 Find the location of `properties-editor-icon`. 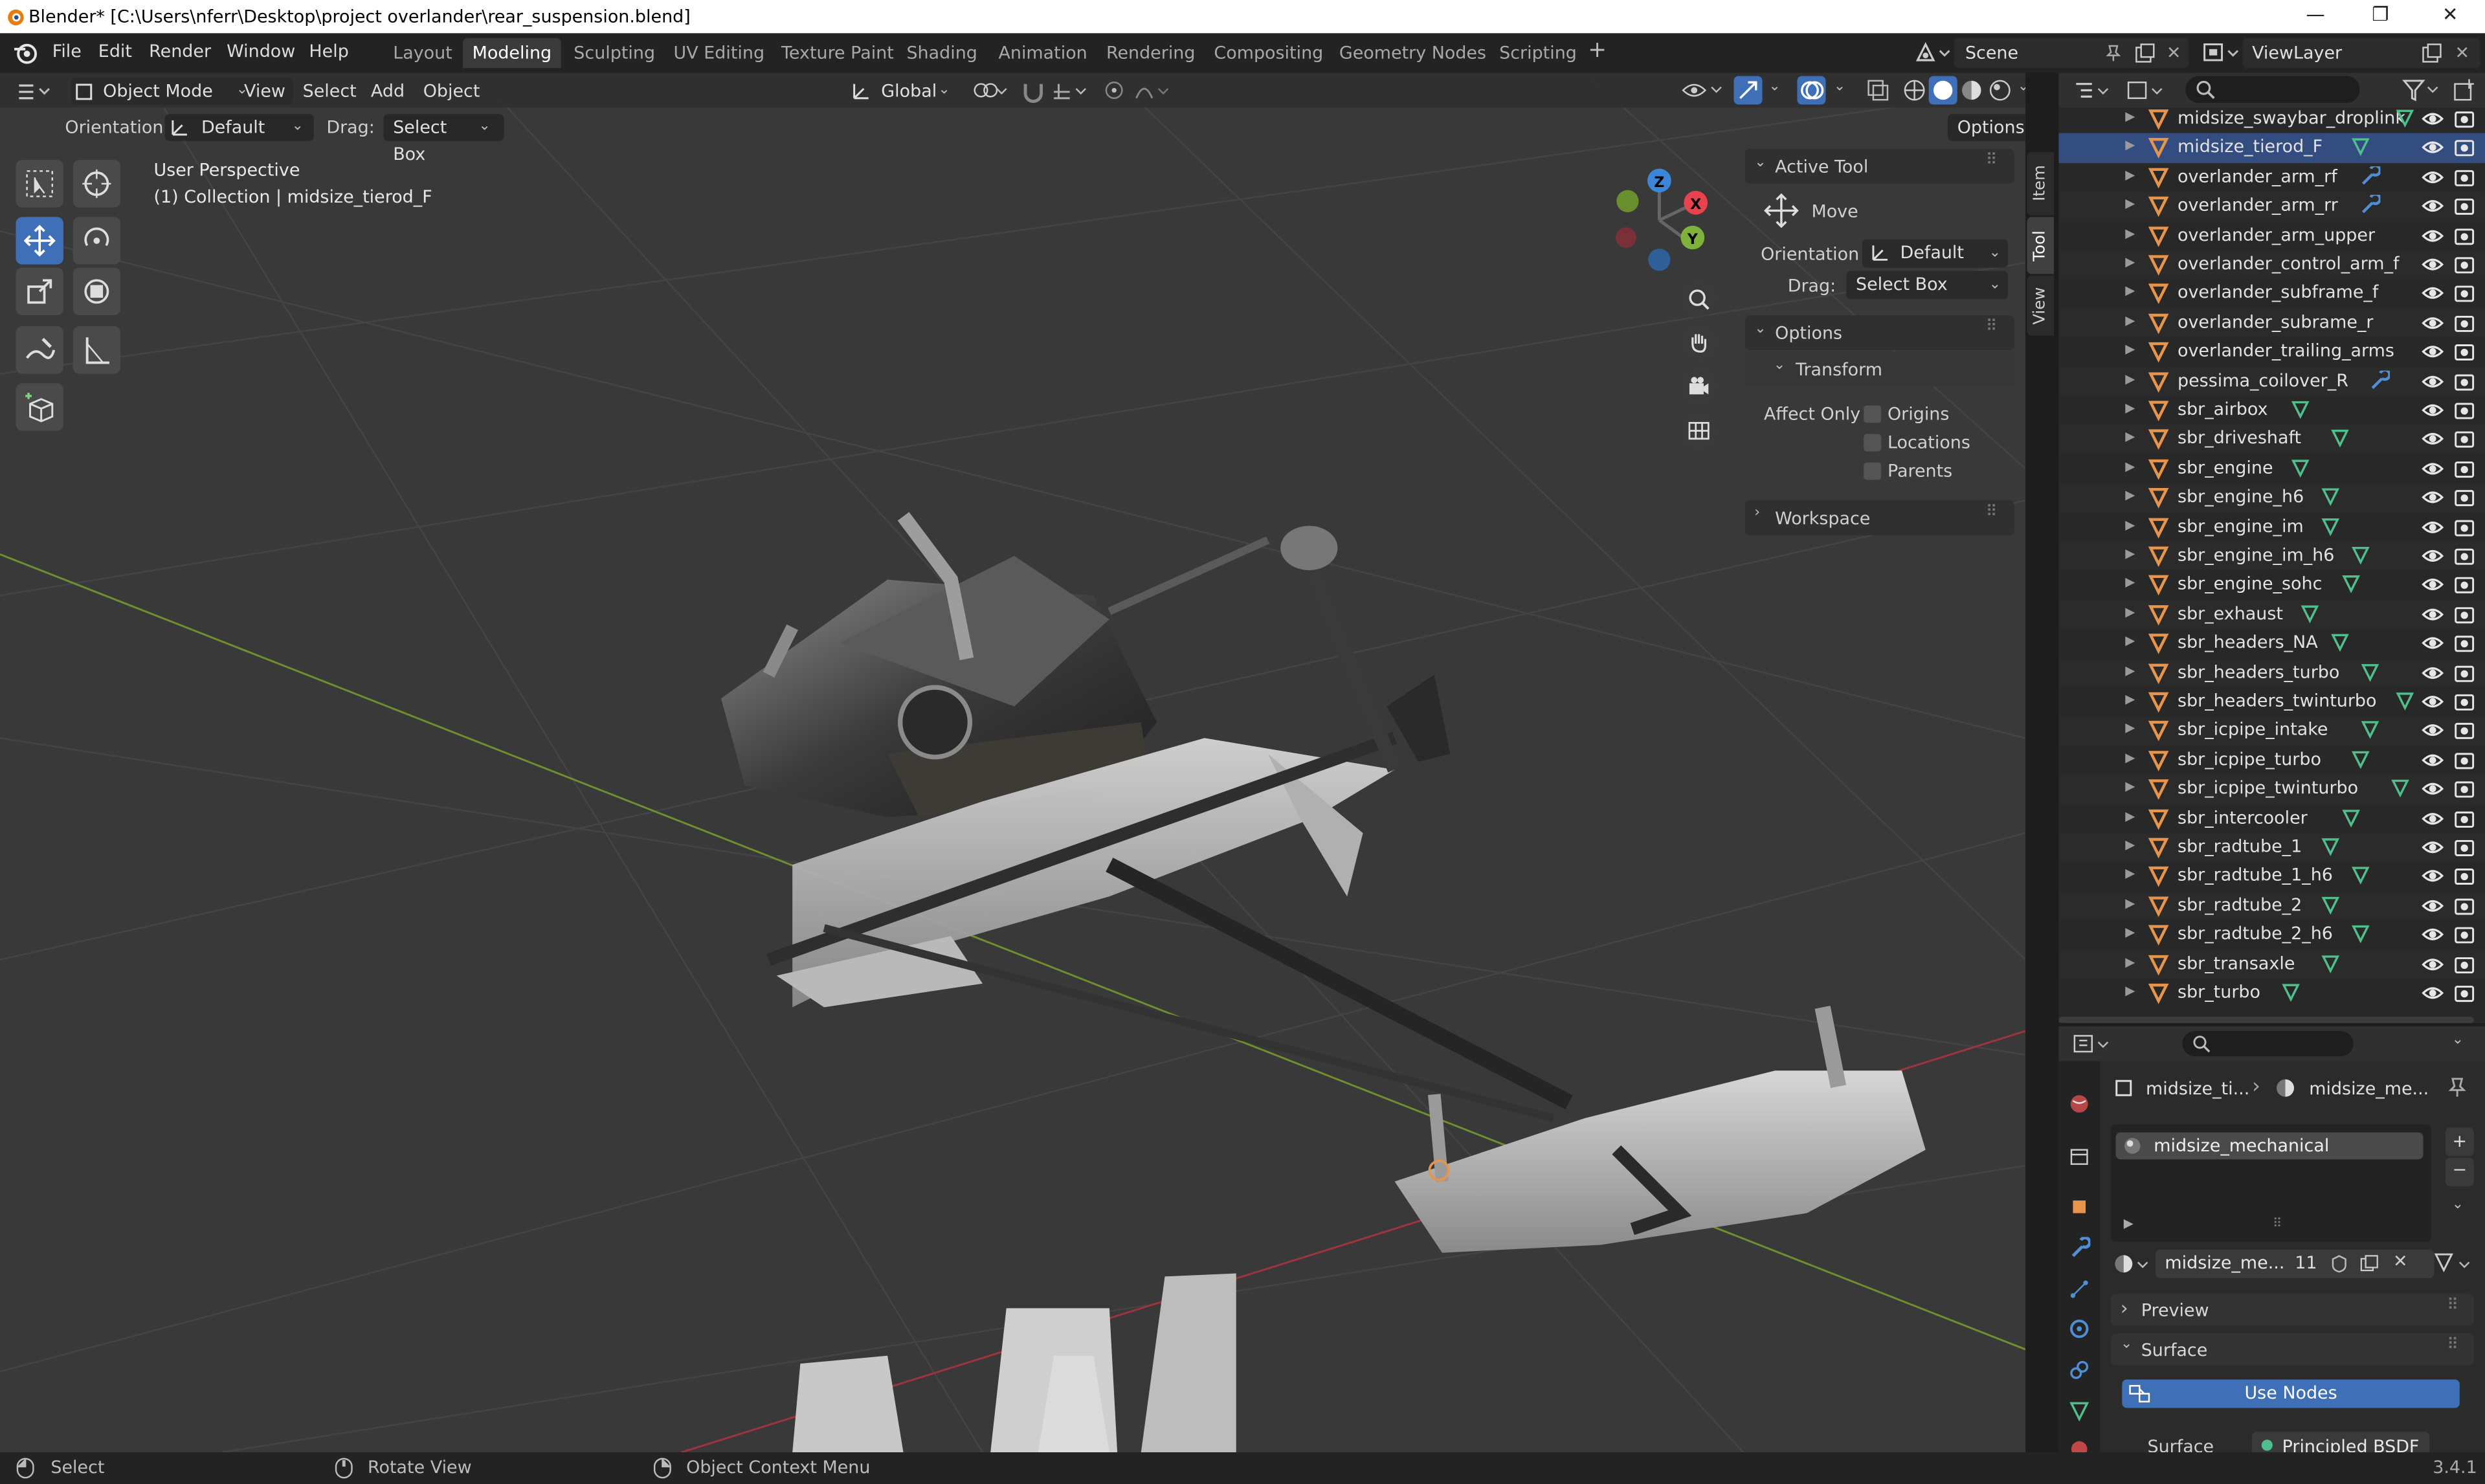

properties-editor-icon is located at coordinates (2093, 1045).